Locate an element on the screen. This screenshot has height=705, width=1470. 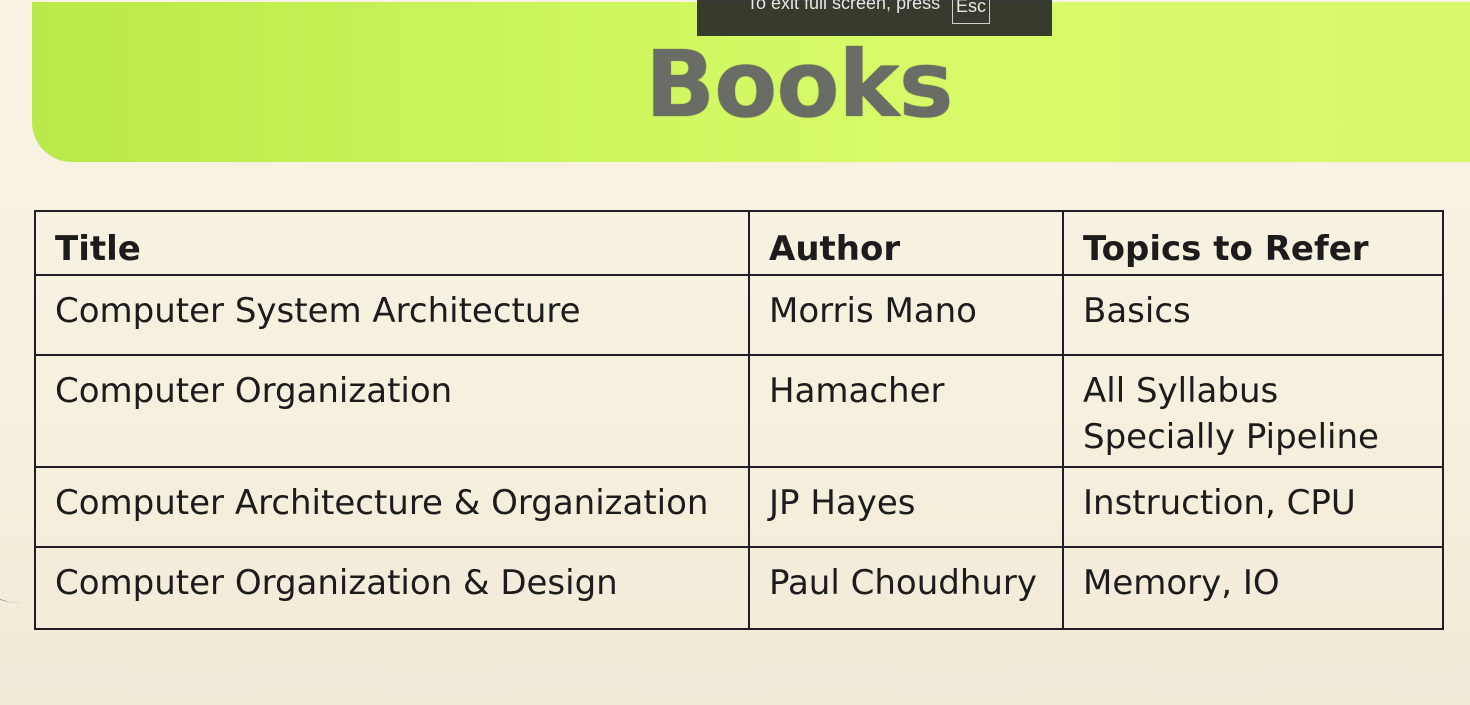
cell-title: Computer Architecture & Organization is located at coordinates (392, 507).